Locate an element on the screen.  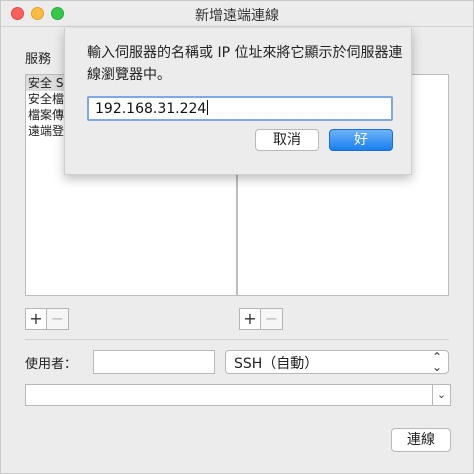
command-field is located at coordinates (229, 395).